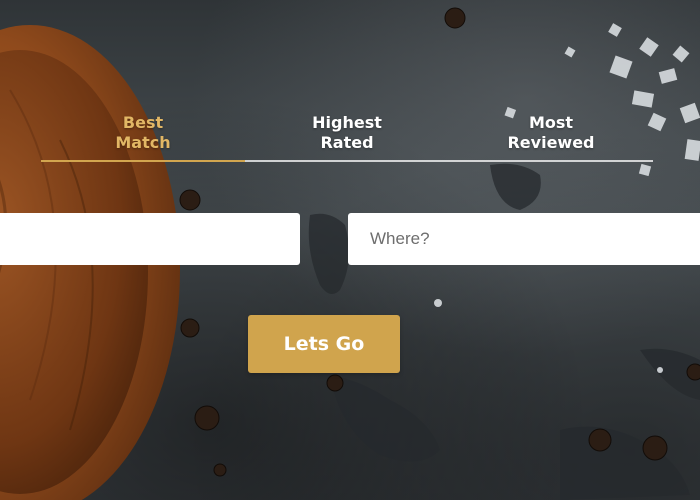  I want to click on tab-highest-rated: Highest Rated, so click(347, 136).